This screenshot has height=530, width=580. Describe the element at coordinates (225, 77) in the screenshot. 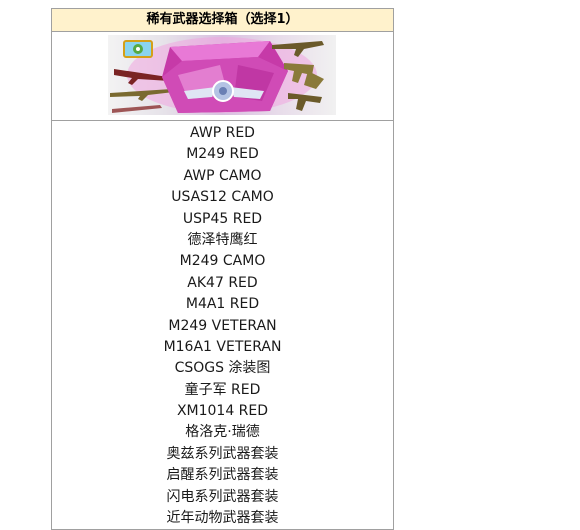

I see `crate-icon` at that location.